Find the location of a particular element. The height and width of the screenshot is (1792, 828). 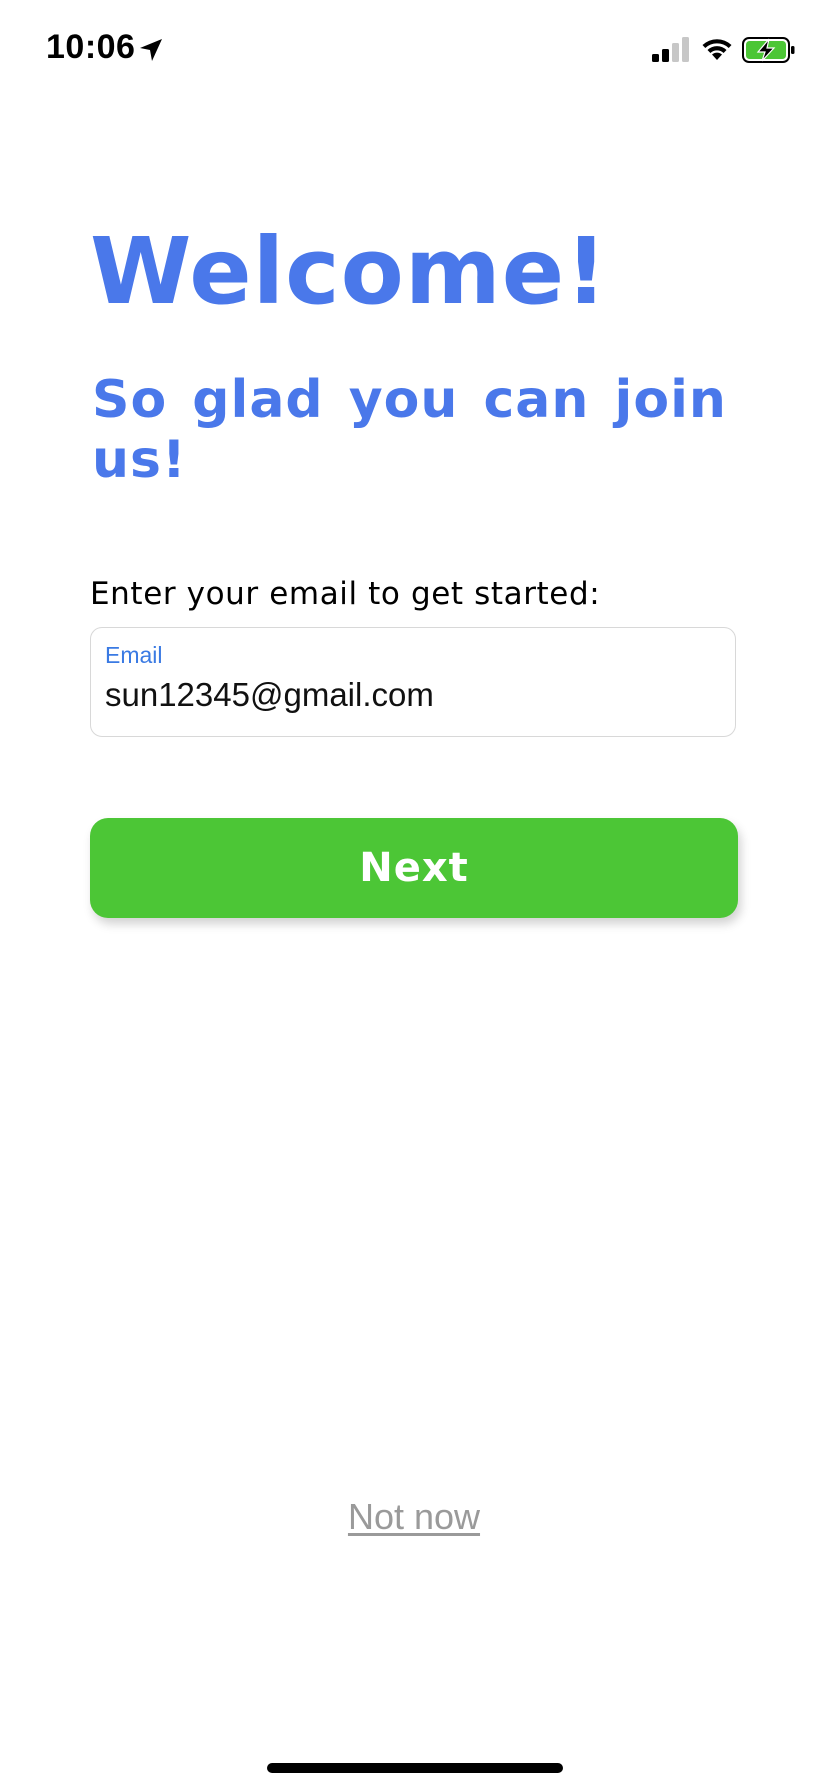

location-arrow-icon is located at coordinates (151, 50).